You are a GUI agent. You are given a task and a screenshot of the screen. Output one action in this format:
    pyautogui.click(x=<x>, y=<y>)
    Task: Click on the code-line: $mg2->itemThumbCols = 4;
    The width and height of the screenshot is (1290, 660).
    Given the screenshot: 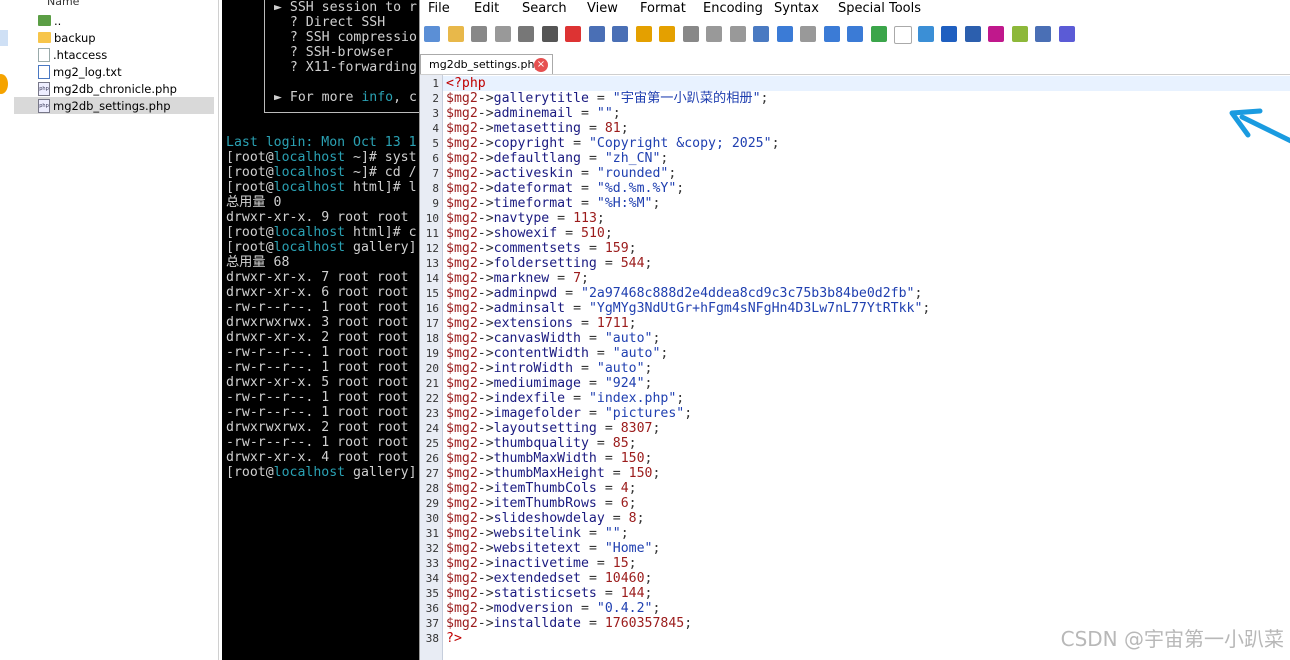 What is the action you would take?
    pyautogui.click(x=541, y=488)
    